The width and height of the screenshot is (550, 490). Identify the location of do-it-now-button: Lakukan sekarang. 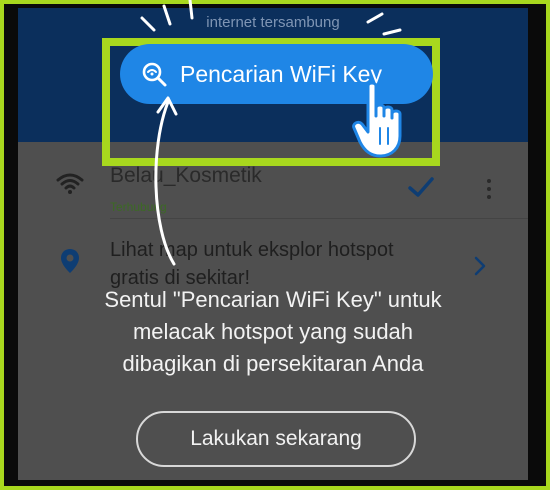
(276, 439).